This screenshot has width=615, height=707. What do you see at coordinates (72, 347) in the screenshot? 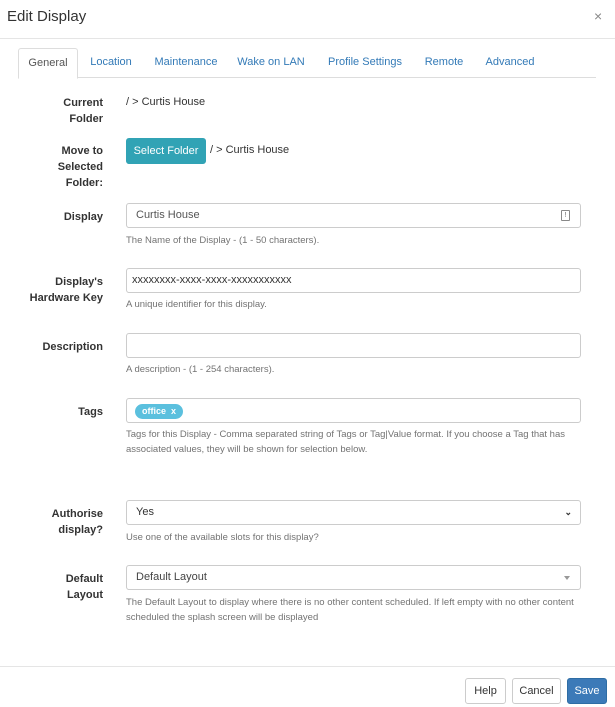
I see `description-label: Description` at bounding box center [72, 347].